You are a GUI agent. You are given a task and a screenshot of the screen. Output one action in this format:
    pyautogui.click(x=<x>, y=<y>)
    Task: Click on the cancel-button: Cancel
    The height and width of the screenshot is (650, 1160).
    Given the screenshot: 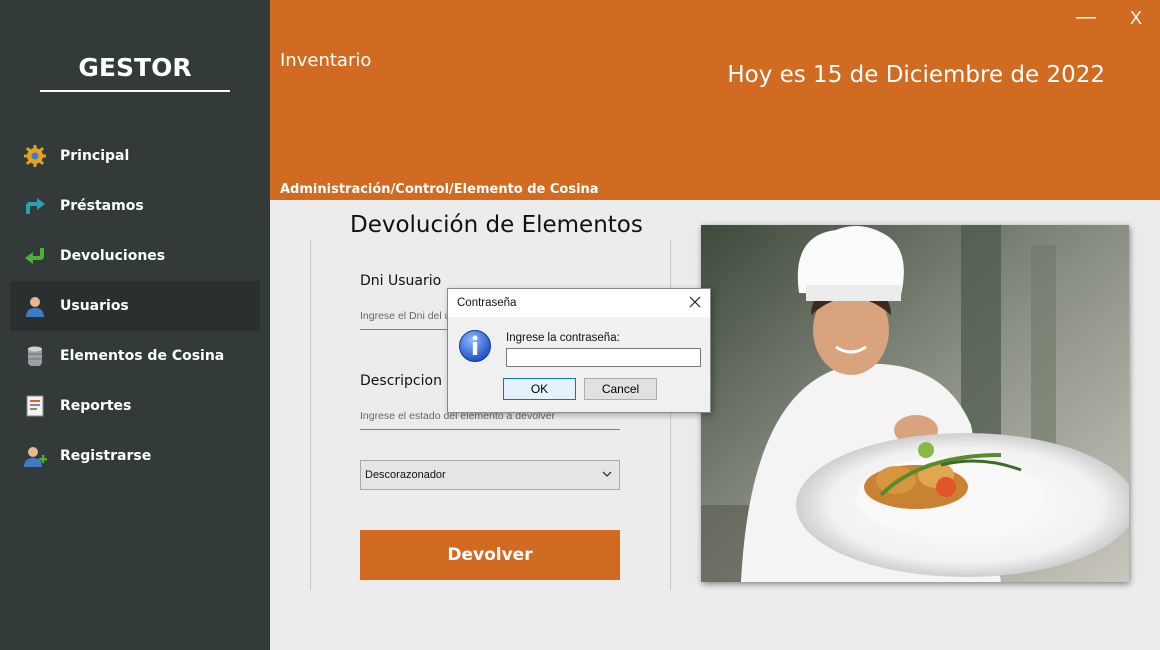 What is the action you would take?
    pyautogui.click(x=620, y=389)
    